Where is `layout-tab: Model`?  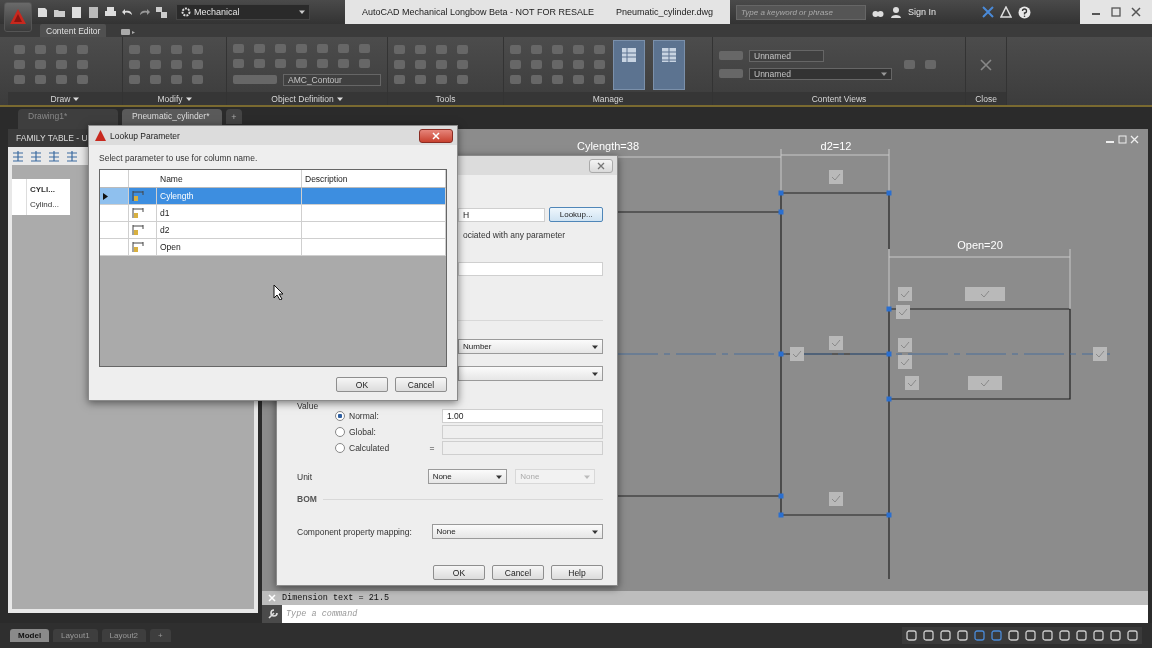 layout-tab: Model is located at coordinates (30, 635).